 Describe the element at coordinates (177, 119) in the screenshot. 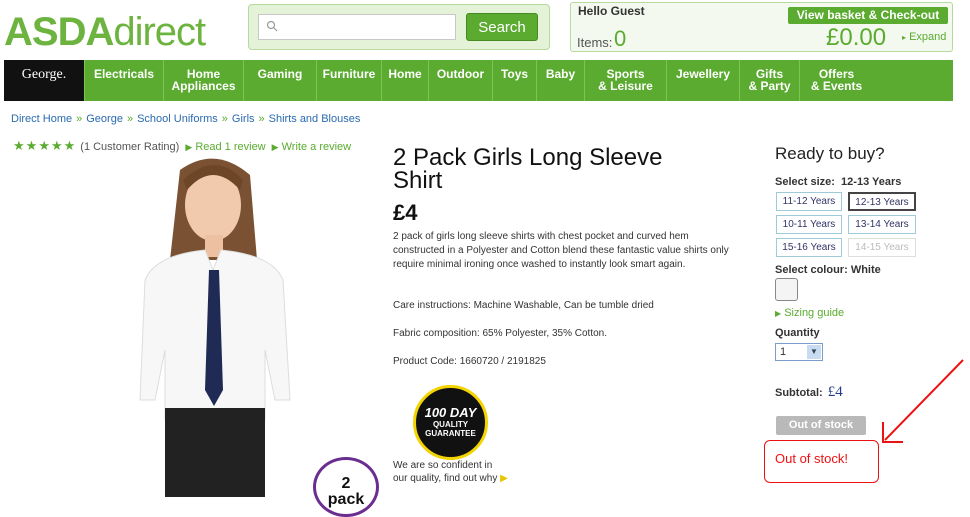

I see `breadcrumb-school-uniforms: School Uniforms` at that location.